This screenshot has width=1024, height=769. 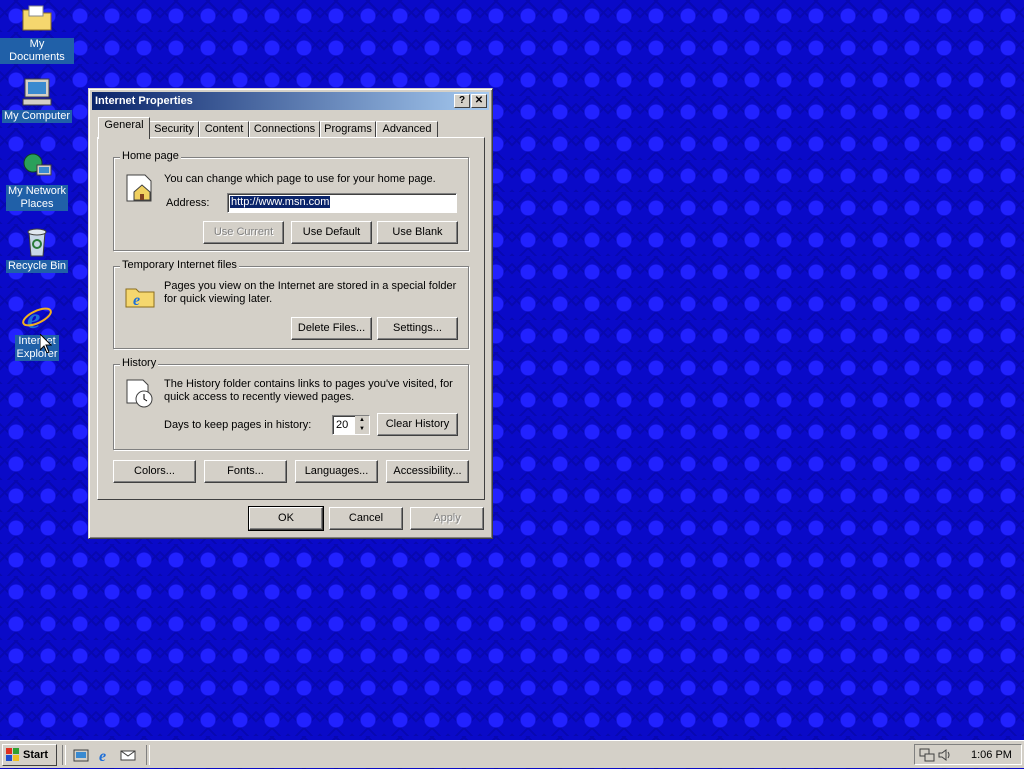 I want to click on desktop-icon-label: My Network Places, so click(x=37, y=198).